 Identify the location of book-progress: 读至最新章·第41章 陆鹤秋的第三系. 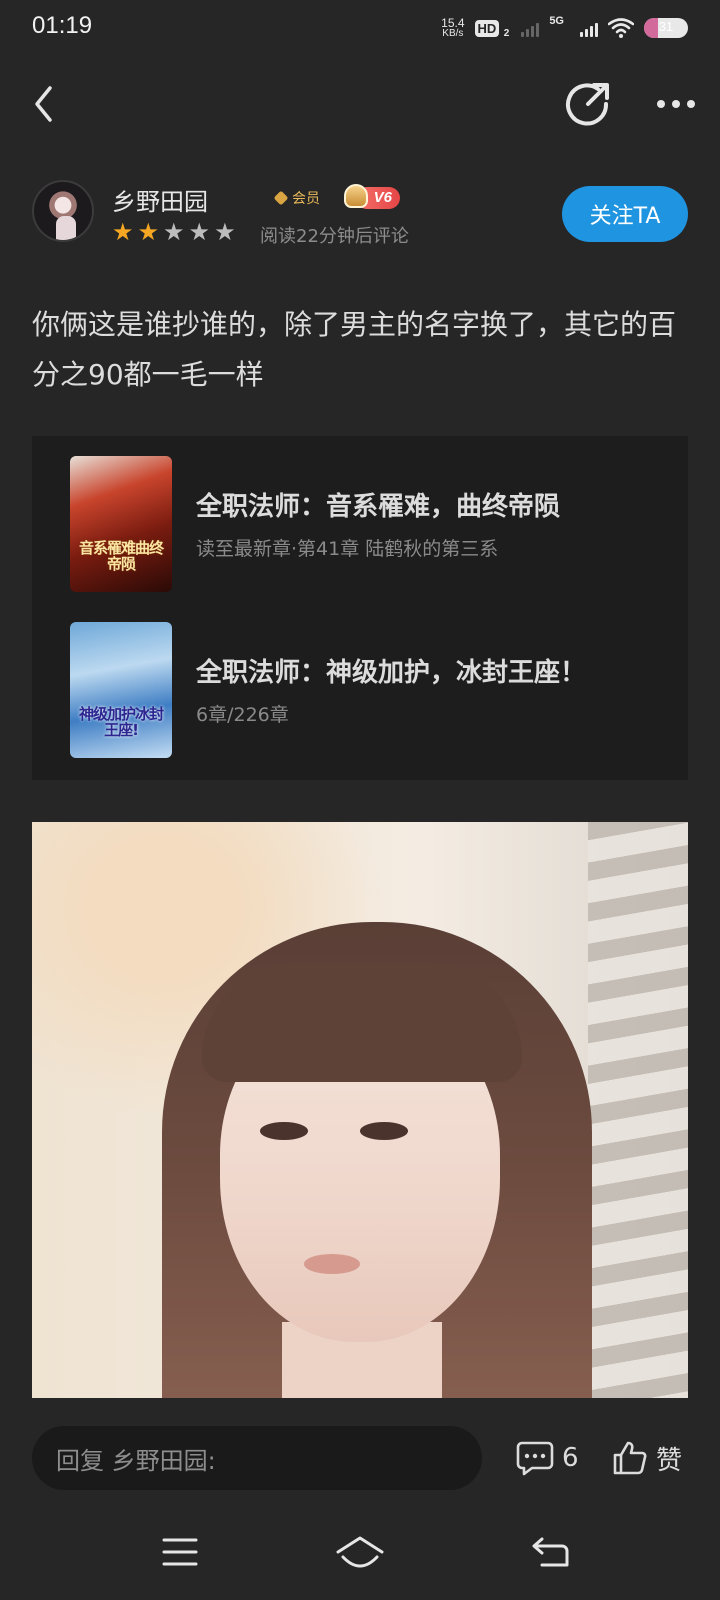
(347, 549).